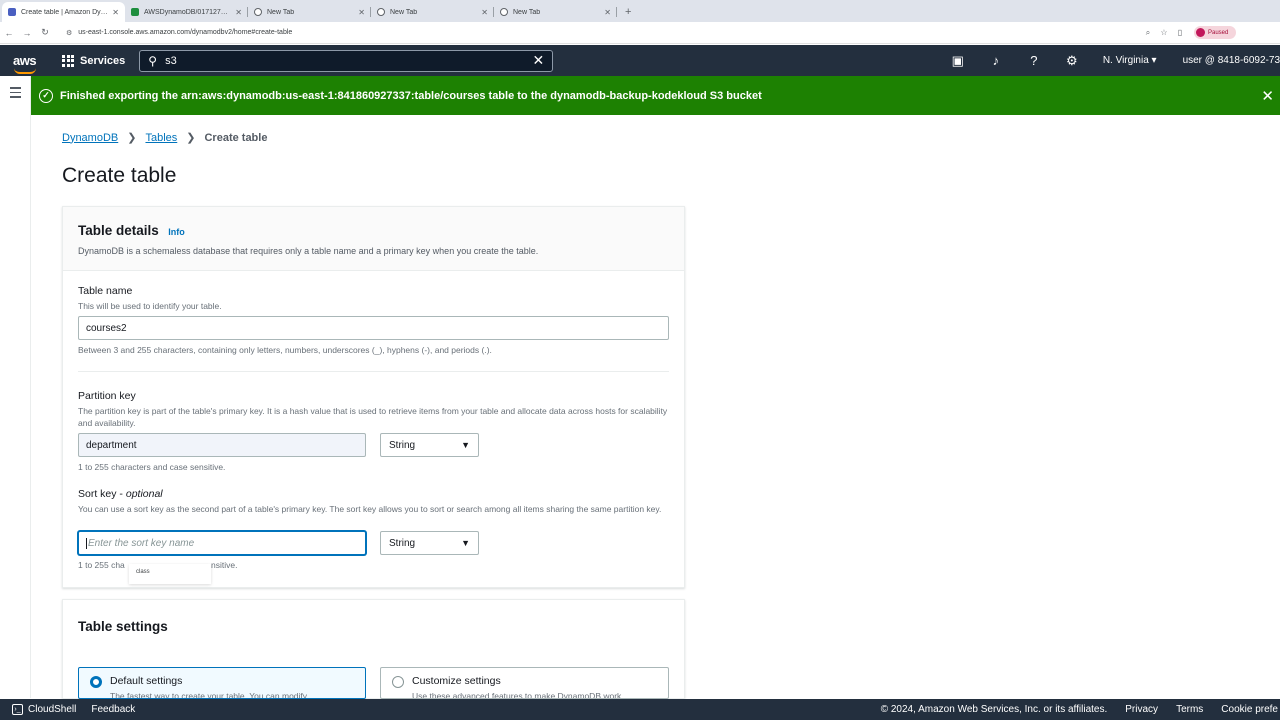 This screenshot has width=1280, height=720. Describe the element at coordinates (143, 572) in the screenshot. I see `autocomplete-item: class` at that location.